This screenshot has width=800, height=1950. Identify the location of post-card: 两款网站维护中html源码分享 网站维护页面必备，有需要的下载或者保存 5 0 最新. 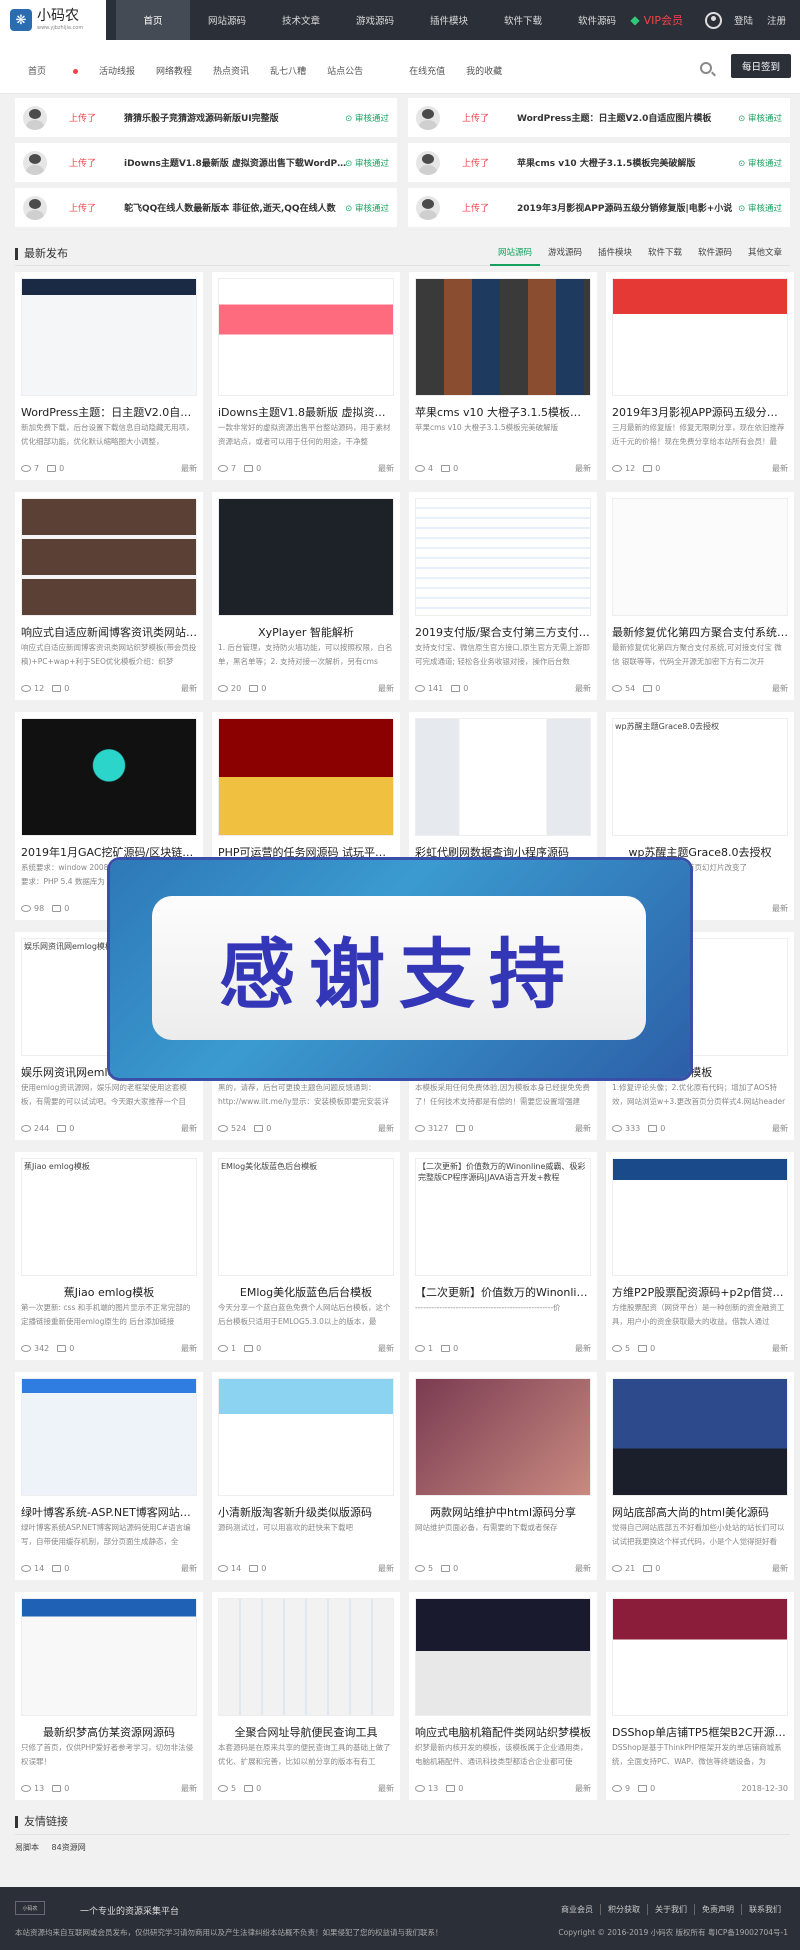
(503, 1476).